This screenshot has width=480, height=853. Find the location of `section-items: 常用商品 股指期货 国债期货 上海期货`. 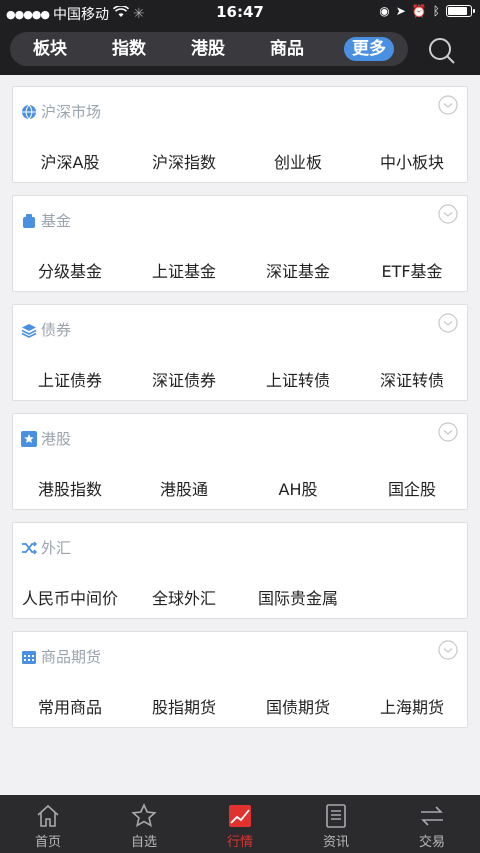

section-items: 常用商品 股指期货 国债期货 上海期货 is located at coordinates (241, 706).